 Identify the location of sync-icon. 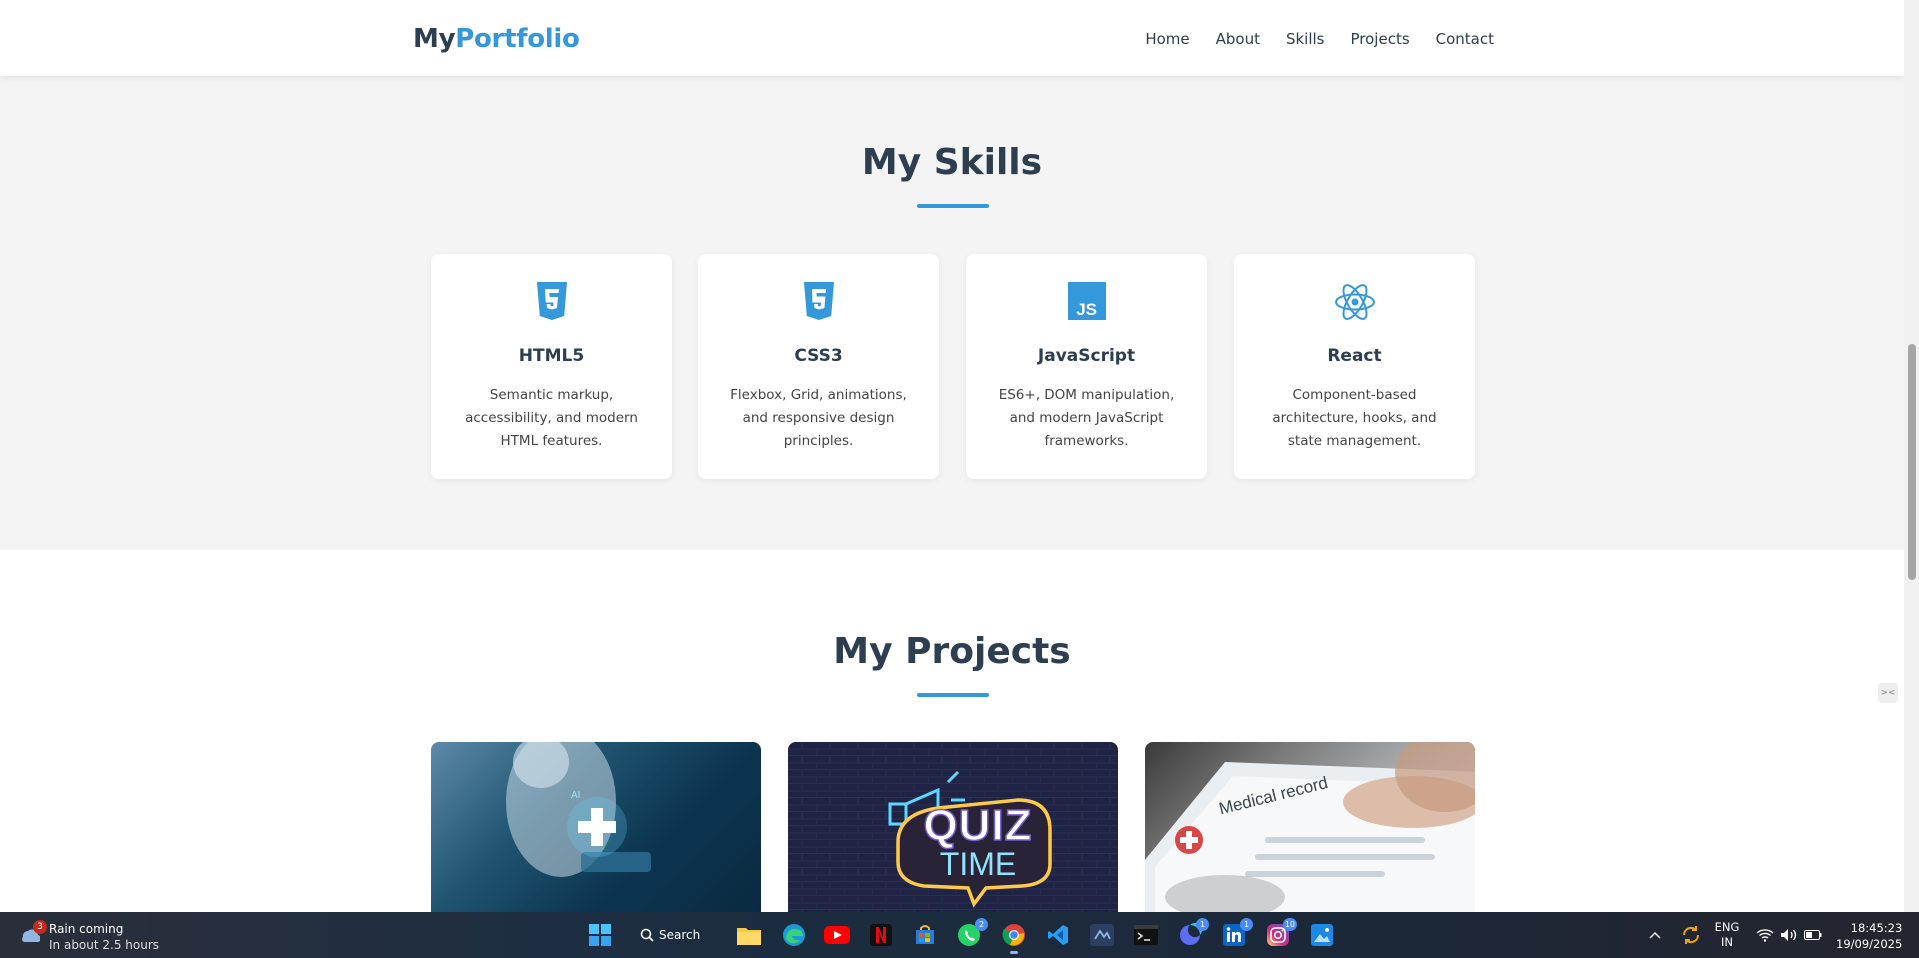
(1691, 935).